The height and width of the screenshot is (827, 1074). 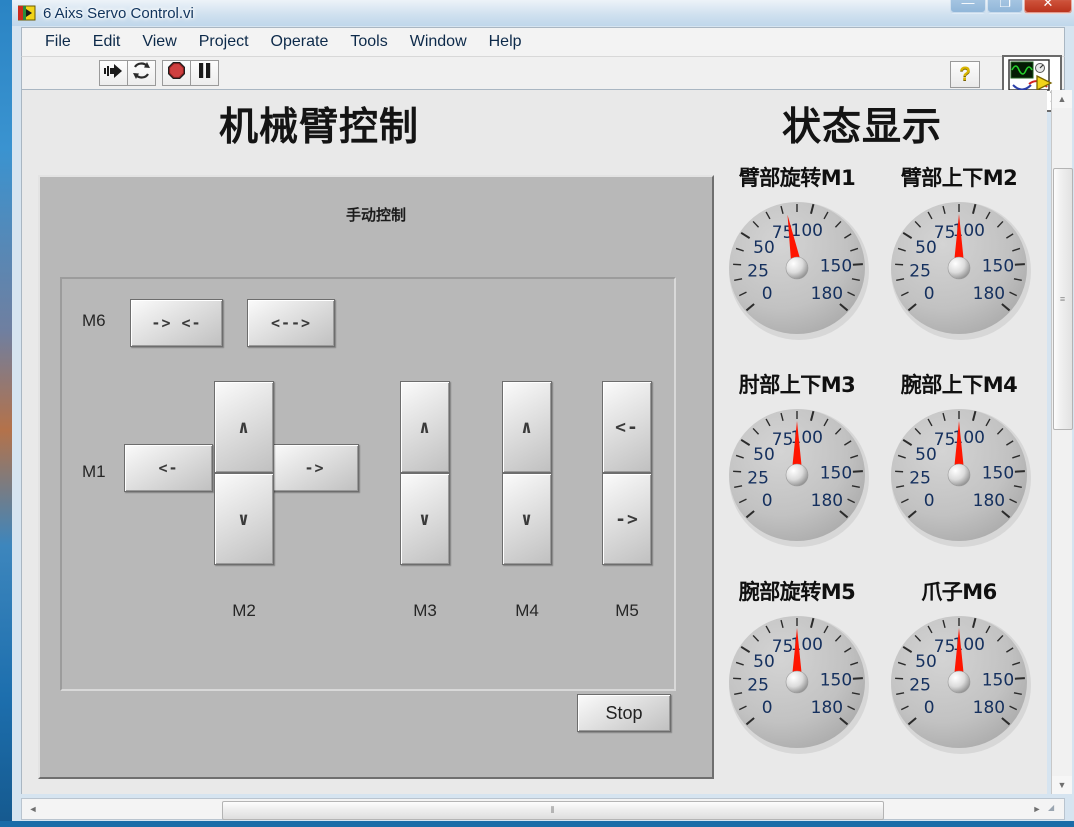 What do you see at coordinates (627, 427) in the screenshot?
I see `m5-left-button: <-` at bounding box center [627, 427].